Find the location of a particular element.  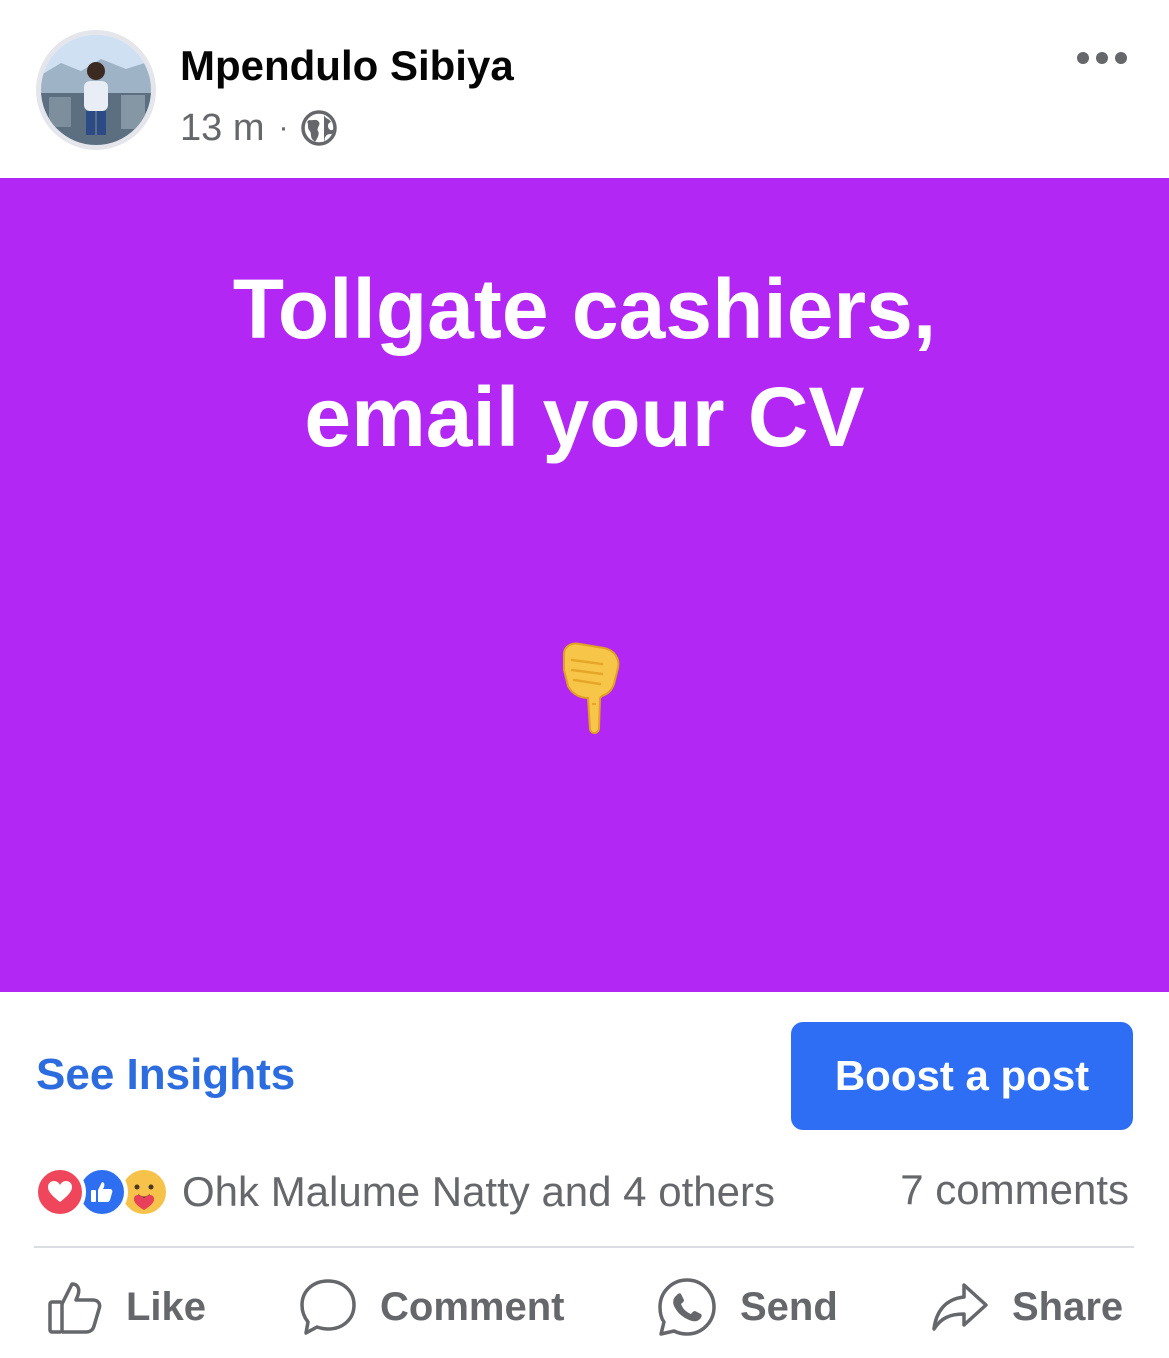

send-label: Send is located at coordinates (789, 1306).